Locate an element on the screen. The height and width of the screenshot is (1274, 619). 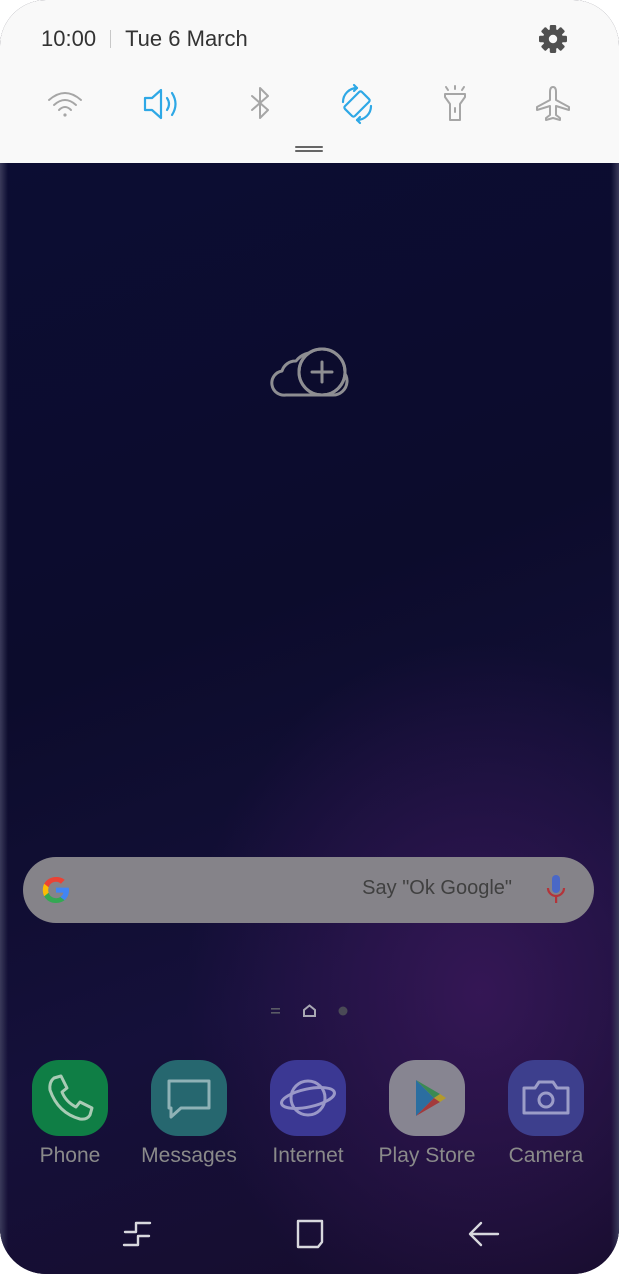
bluetooth-icon is located at coordinates (260, 104).